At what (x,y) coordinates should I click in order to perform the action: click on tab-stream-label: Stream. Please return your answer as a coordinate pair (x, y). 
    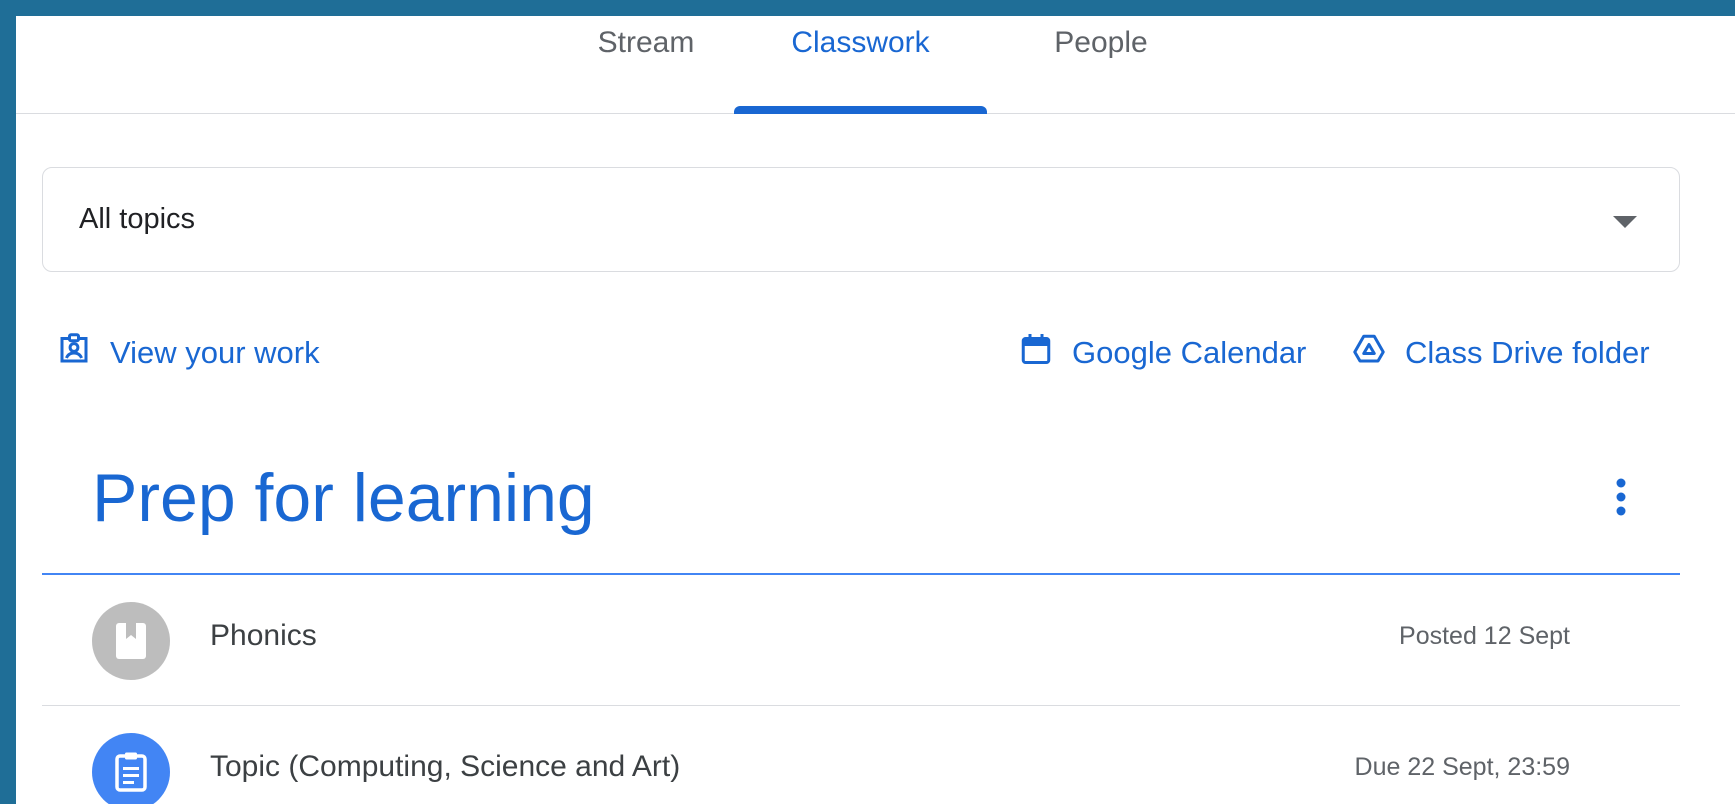
    Looking at the image, I should click on (646, 42).